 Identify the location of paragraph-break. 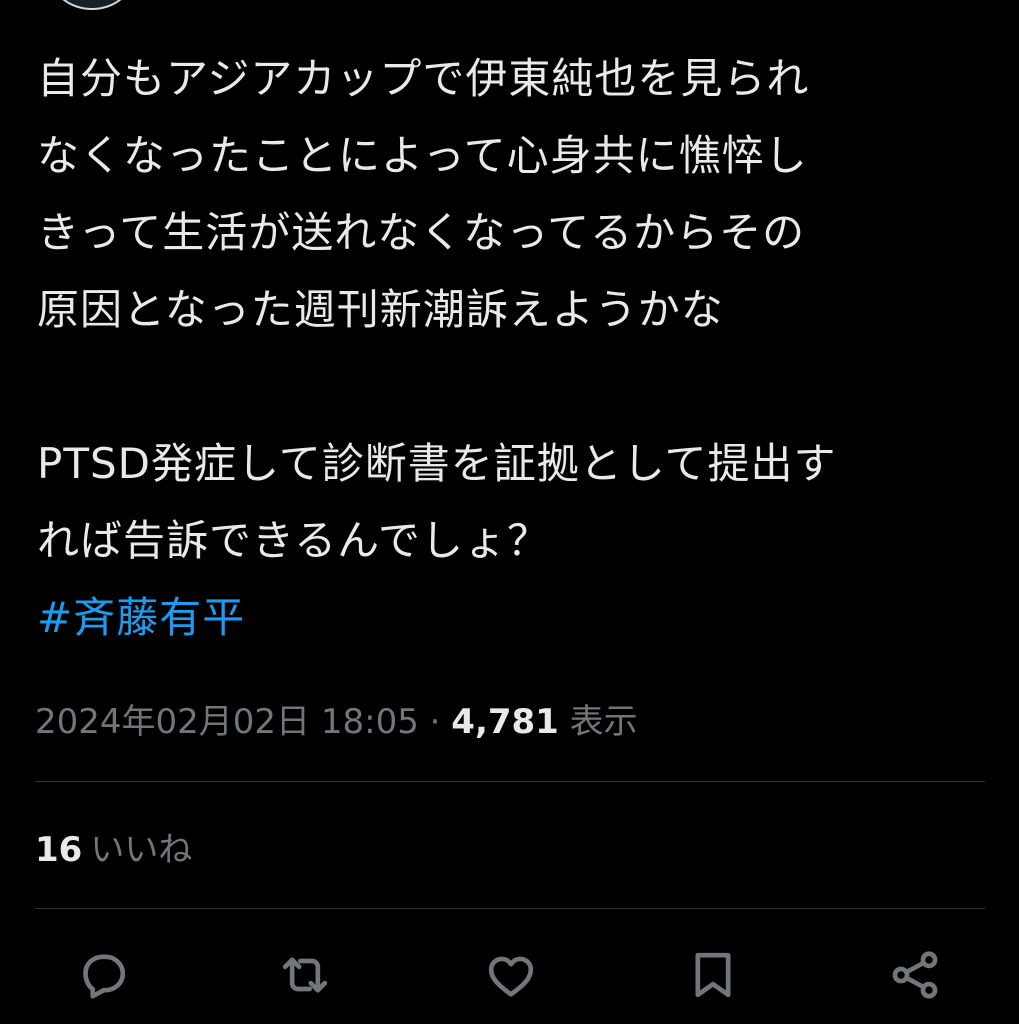
(512, 386).